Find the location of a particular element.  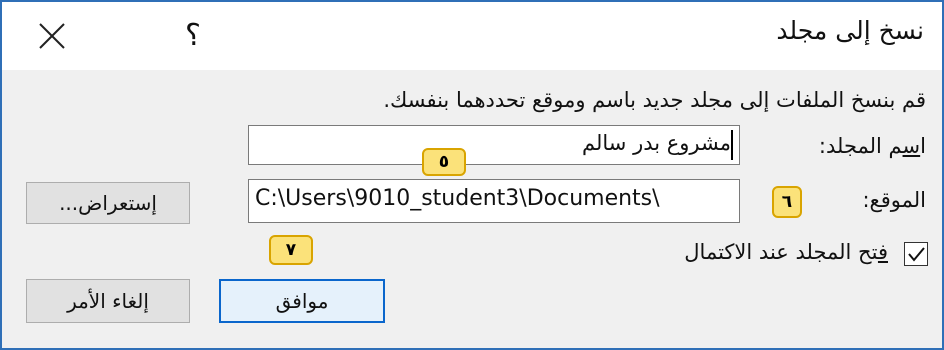

folder-name-input: مشروع بدر سالم is located at coordinates (494, 145).